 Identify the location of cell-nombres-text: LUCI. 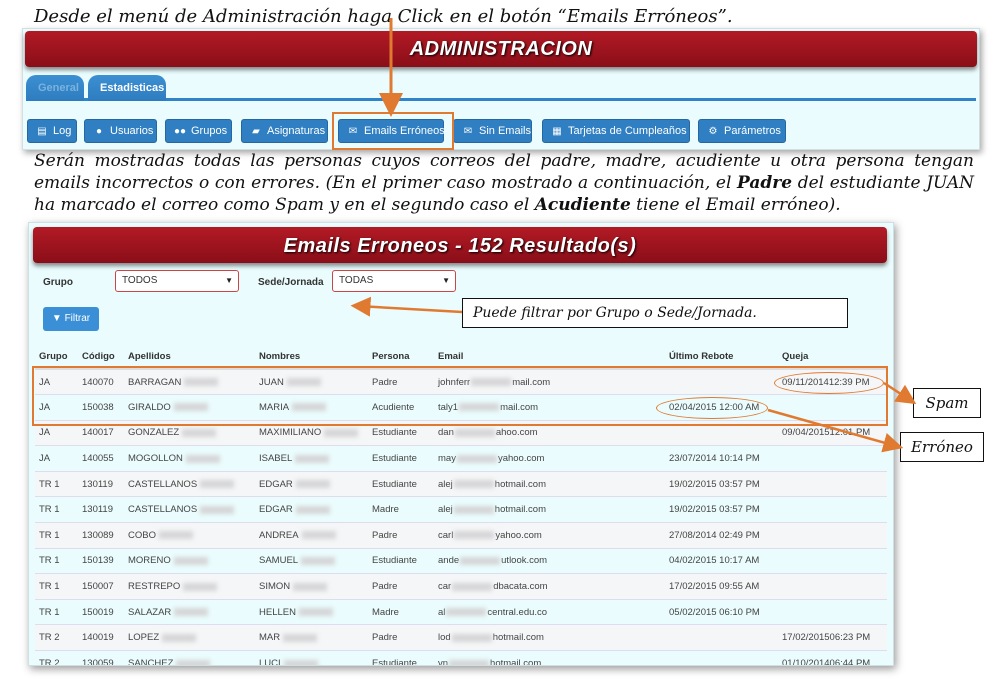
(270, 662).